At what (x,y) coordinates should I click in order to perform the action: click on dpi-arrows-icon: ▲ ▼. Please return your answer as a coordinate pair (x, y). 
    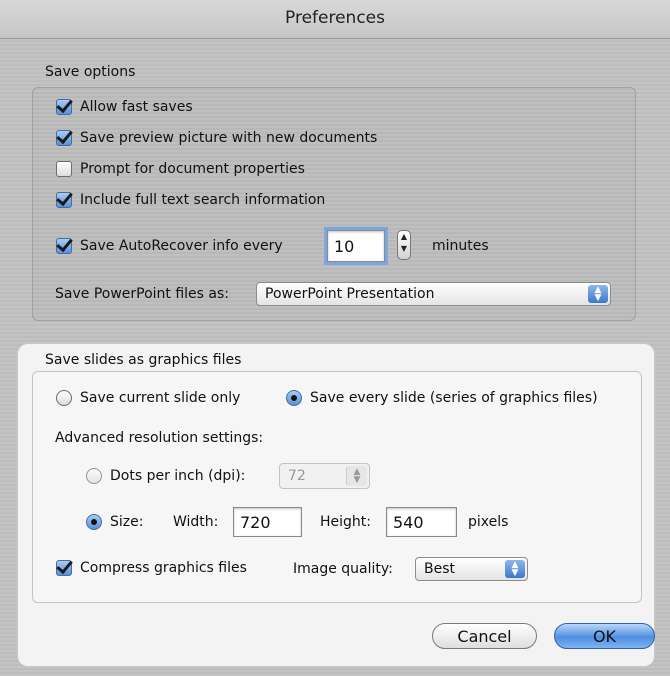
    Looking at the image, I should click on (356, 476).